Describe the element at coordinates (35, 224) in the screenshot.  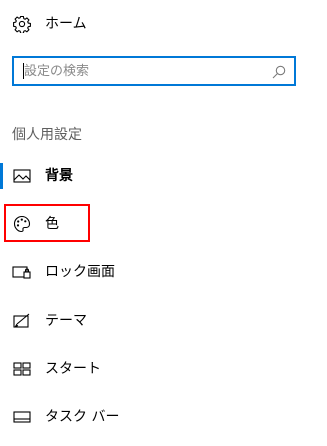
I see `nav-item-colors: 色` at that location.